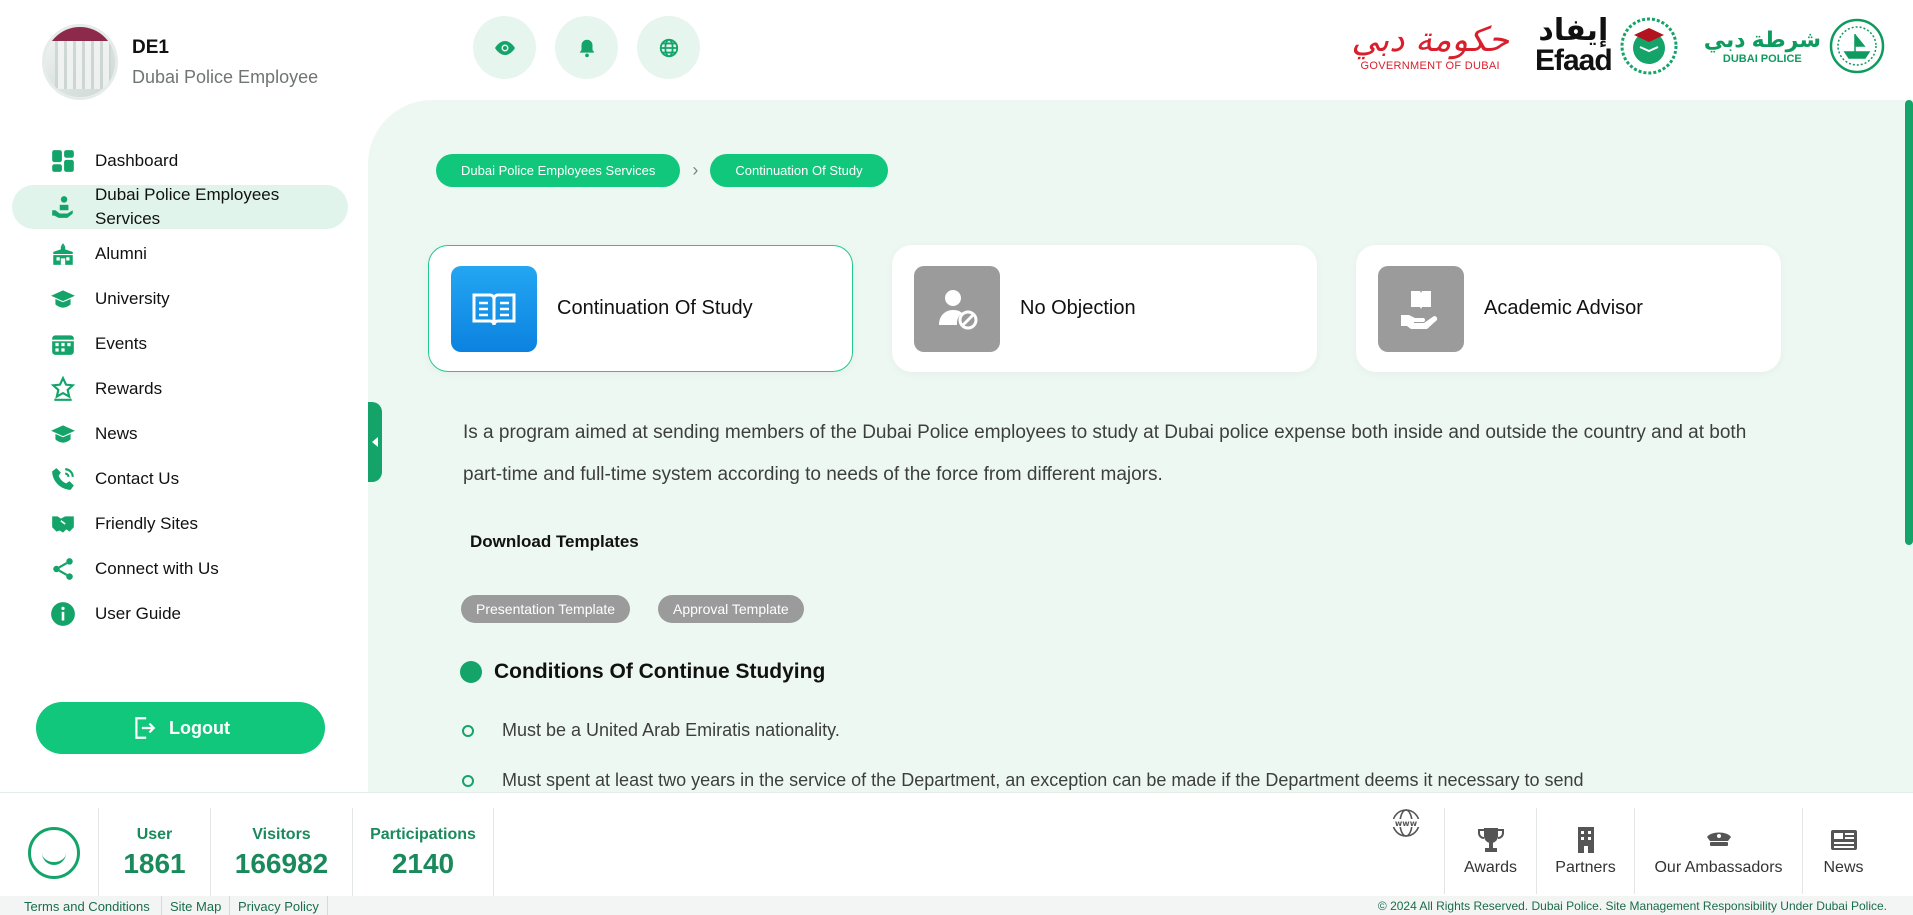 Image resolution: width=1913 pixels, height=915 pixels. I want to click on sitemap-link: Site Map, so click(195, 906).